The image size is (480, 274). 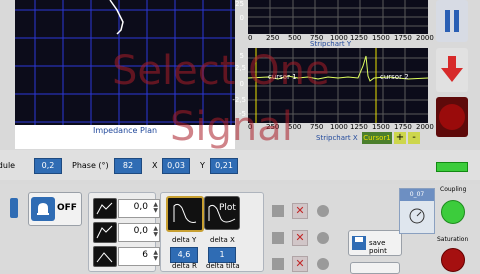 I want to click on row-3-led, so click(x=323, y=264).